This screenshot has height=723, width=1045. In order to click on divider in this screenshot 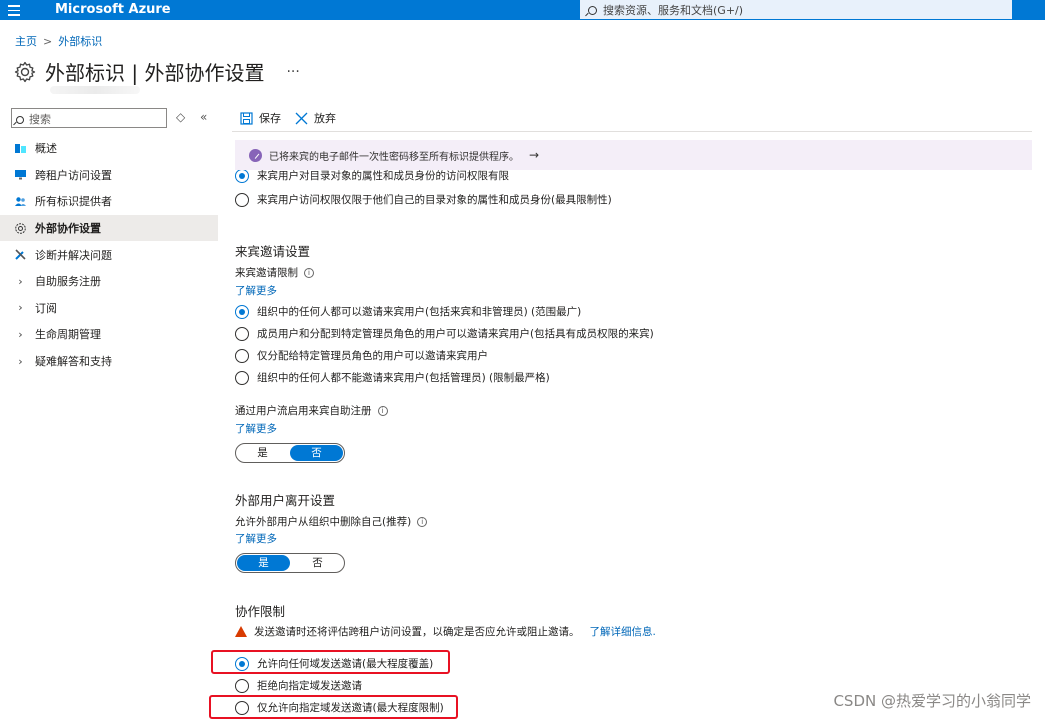, I will do `click(632, 131)`.